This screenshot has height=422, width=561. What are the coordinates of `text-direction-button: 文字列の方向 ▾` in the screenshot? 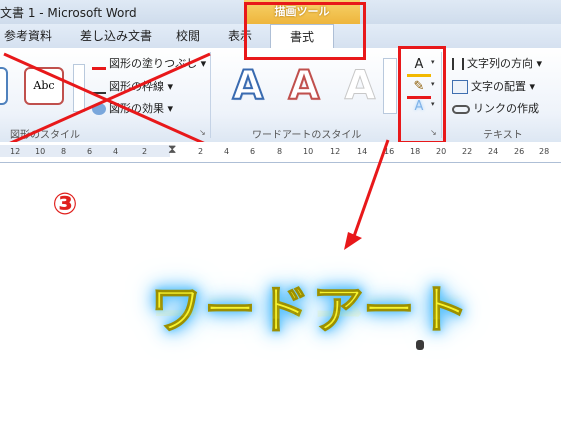 It's located at (497, 63).